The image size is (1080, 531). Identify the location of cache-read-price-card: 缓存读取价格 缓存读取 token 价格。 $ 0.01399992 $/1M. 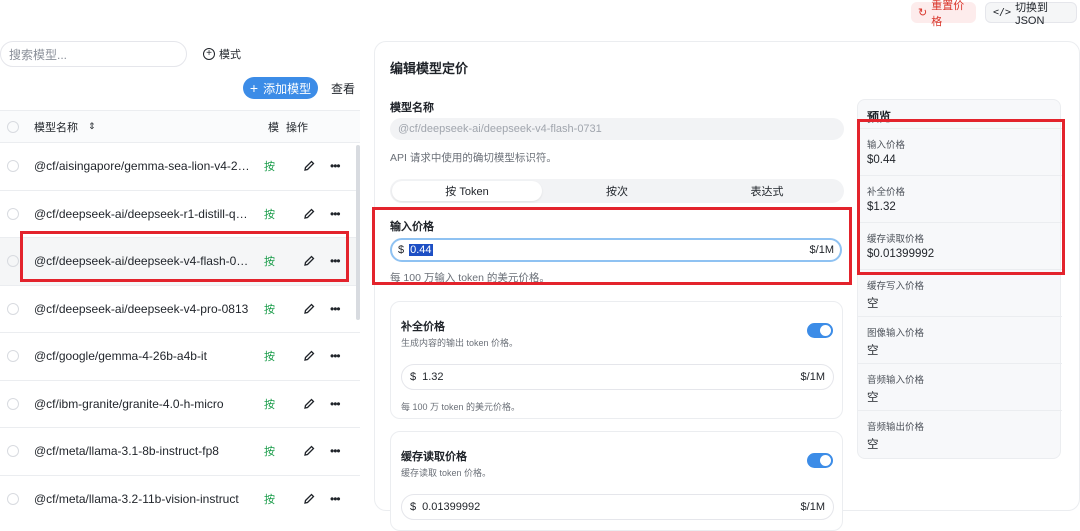
(616, 481).